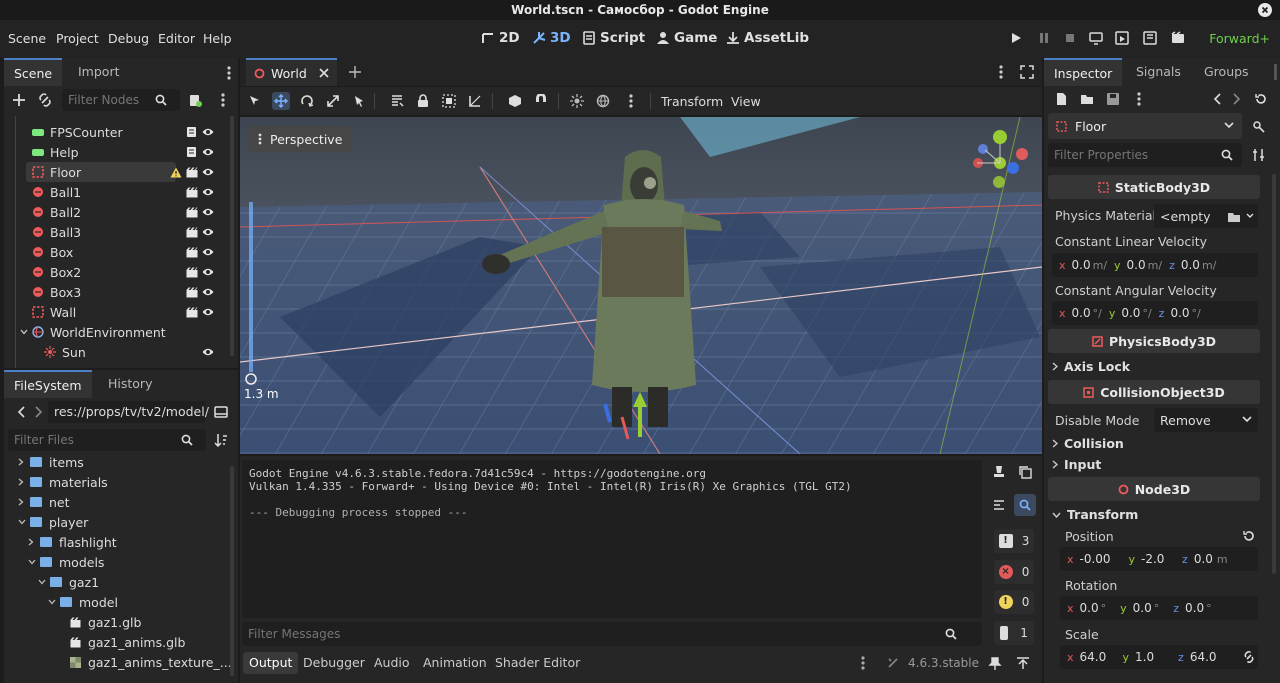  I want to click on list-select-icon, so click(359, 101).